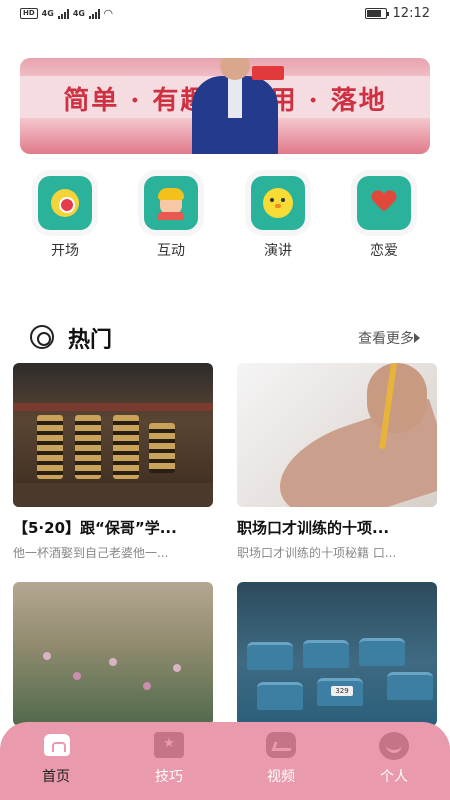 Image resolution: width=450 pixels, height=800 pixels. Describe the element at coordinates (411, 13) in the screenshot. I see `clock: 12:12` at that location.